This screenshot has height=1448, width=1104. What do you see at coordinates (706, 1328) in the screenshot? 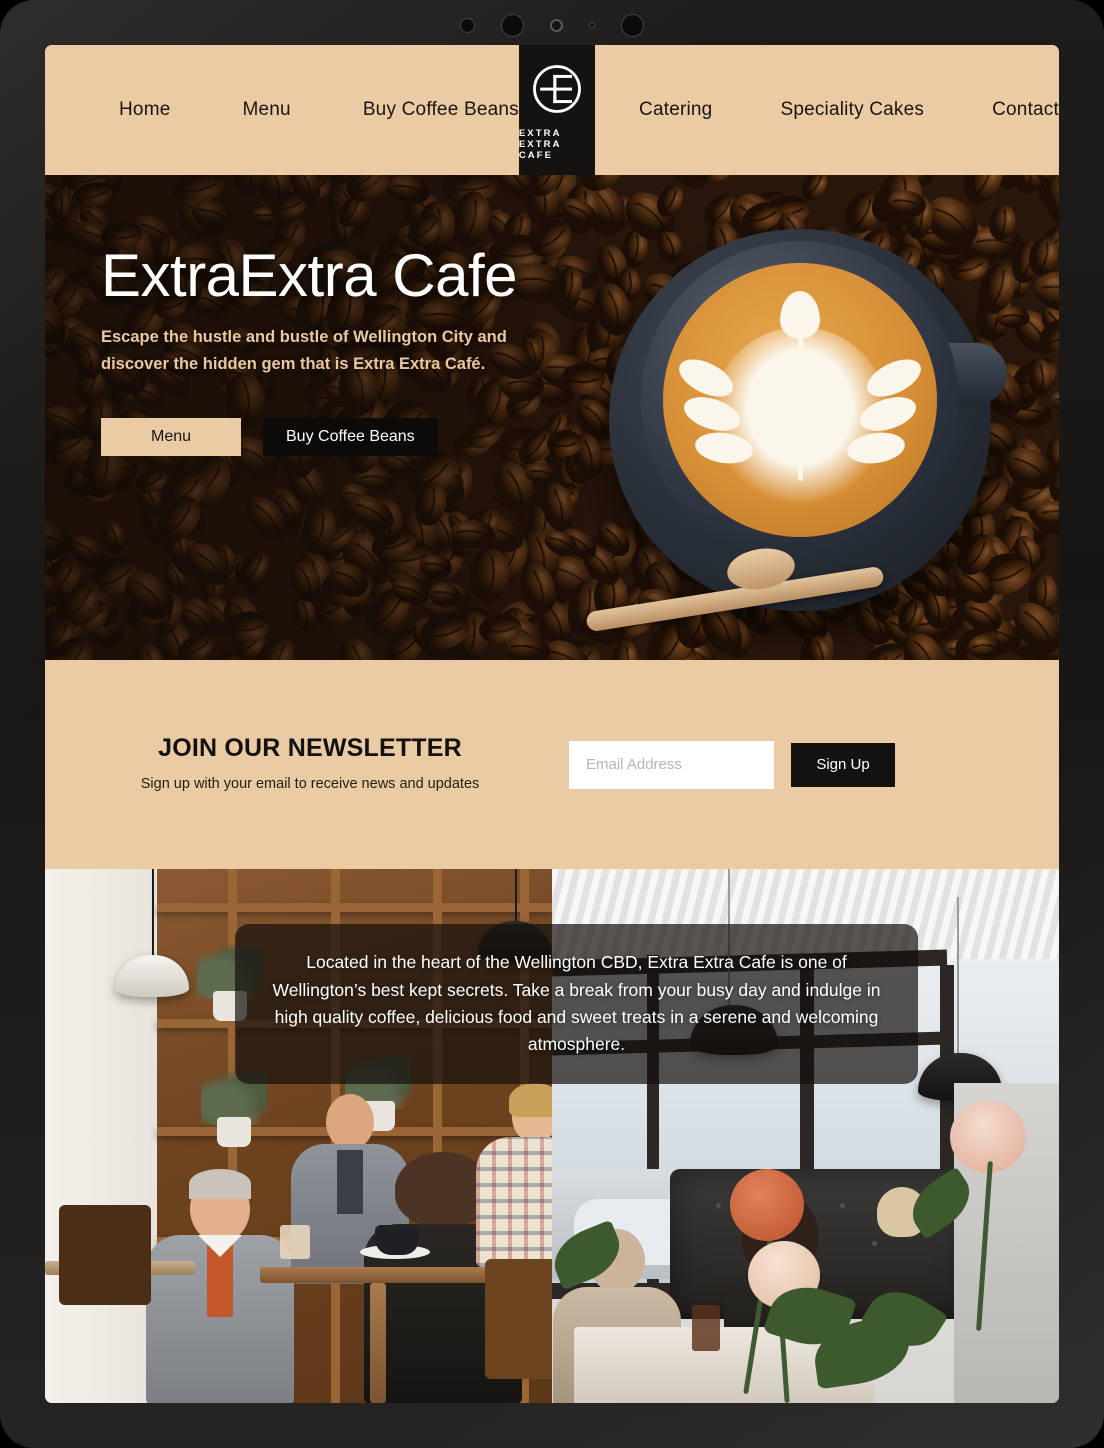
I see `drink-glass` at bounding box center [706, 1328].